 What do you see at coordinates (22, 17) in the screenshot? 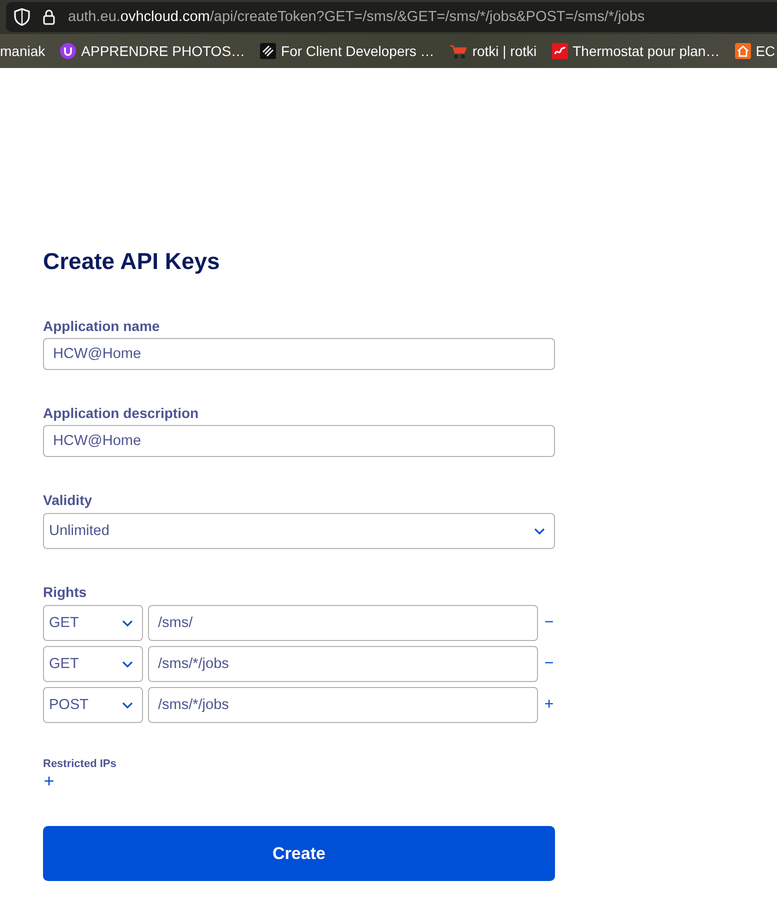
I see `shield-icon` at bounding box center [22, 17].